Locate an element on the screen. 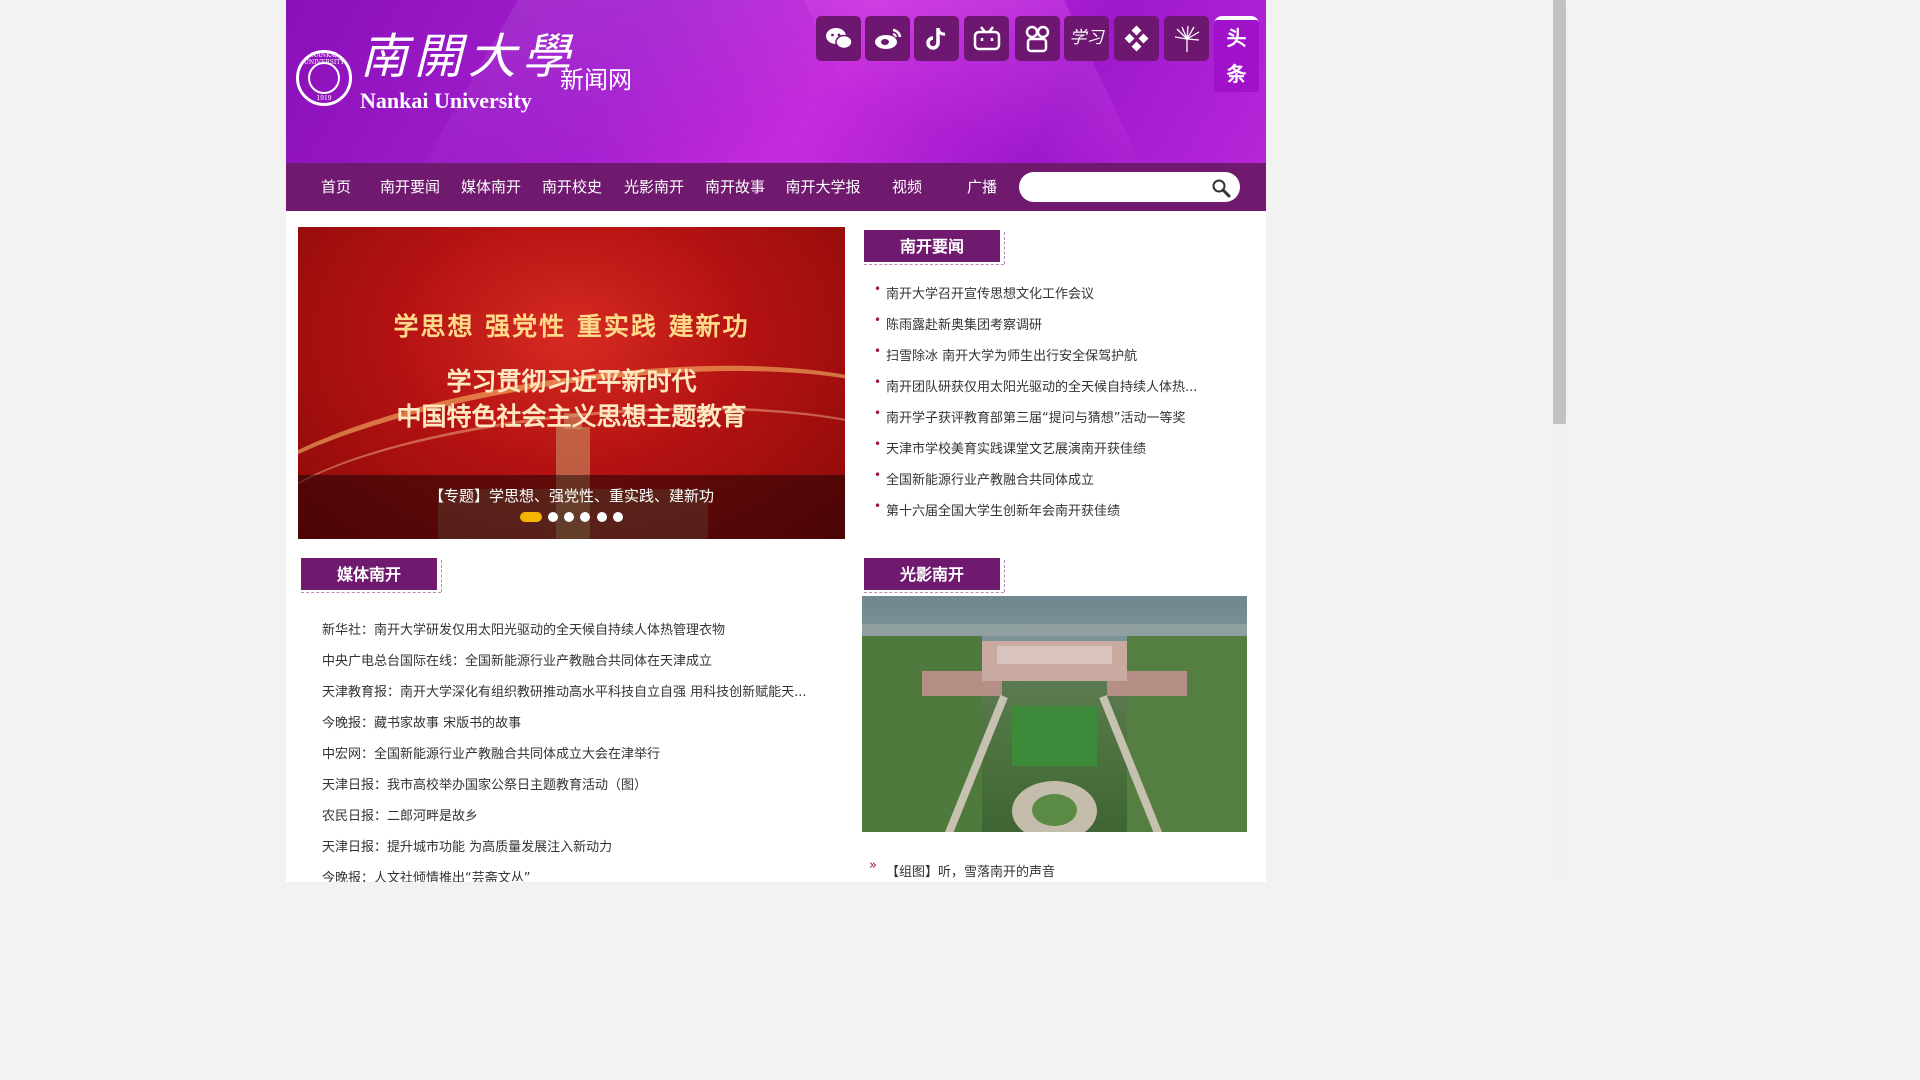 Image resolution: width=1920 pixels, height=1080 pixels. nav-item-nankai-news: 南开要闻 is located at coordinates (410, 187).